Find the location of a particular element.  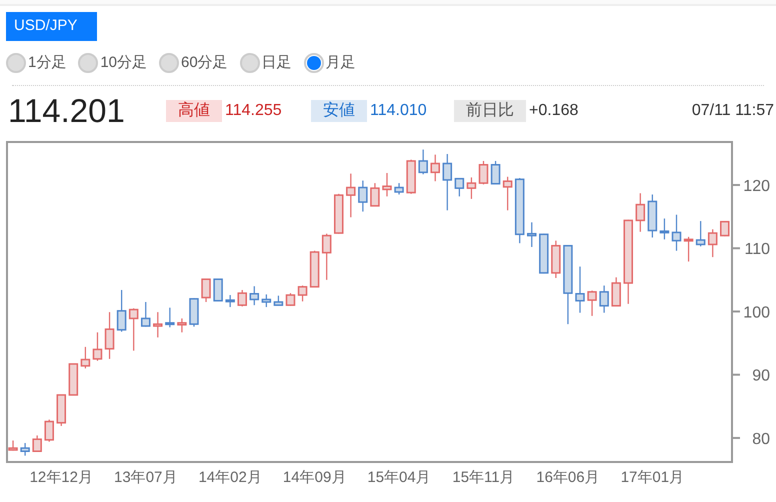

x-axis-label: 12年12月 is located at coordinates (61, 477).